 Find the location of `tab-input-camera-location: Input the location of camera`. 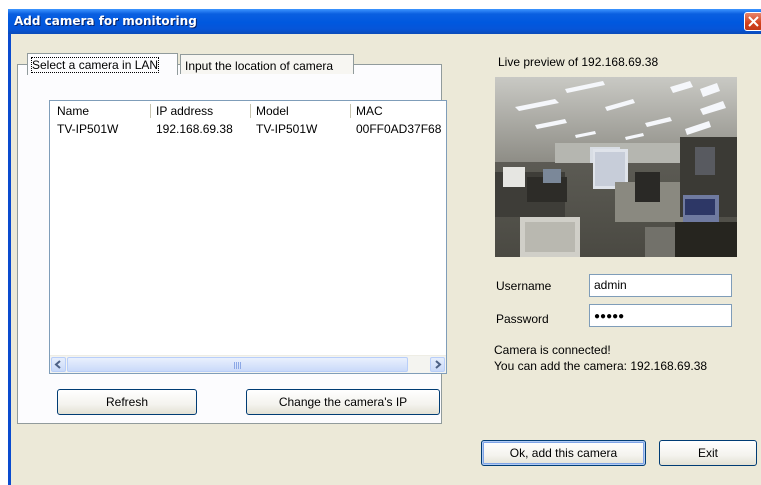

tab-input-camera-location: Input the location of camera is located at coordinates (267, 64).